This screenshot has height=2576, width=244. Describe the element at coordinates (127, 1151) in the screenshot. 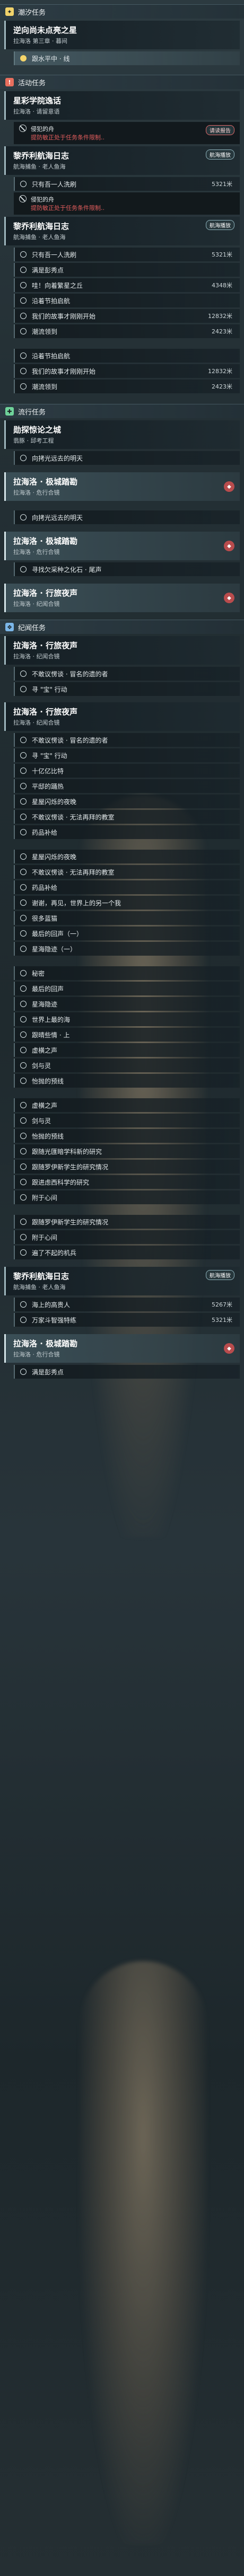

I see `task-step: 跟随光匯暗学科新的研究` at that location.